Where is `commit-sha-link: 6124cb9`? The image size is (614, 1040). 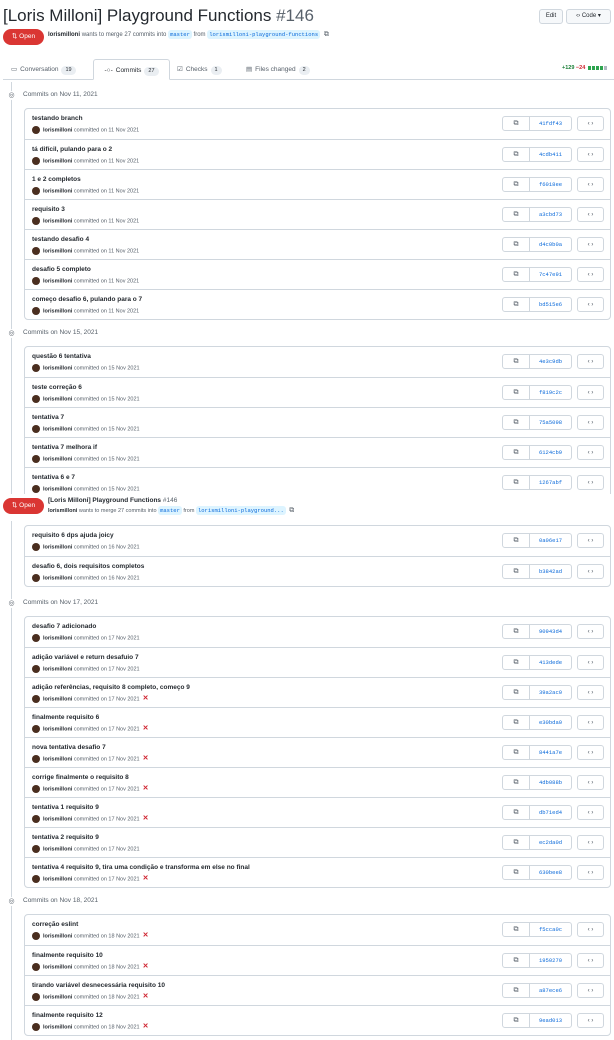 commit-sha-link: 6124cb9 is located at coordinates (550, 452).